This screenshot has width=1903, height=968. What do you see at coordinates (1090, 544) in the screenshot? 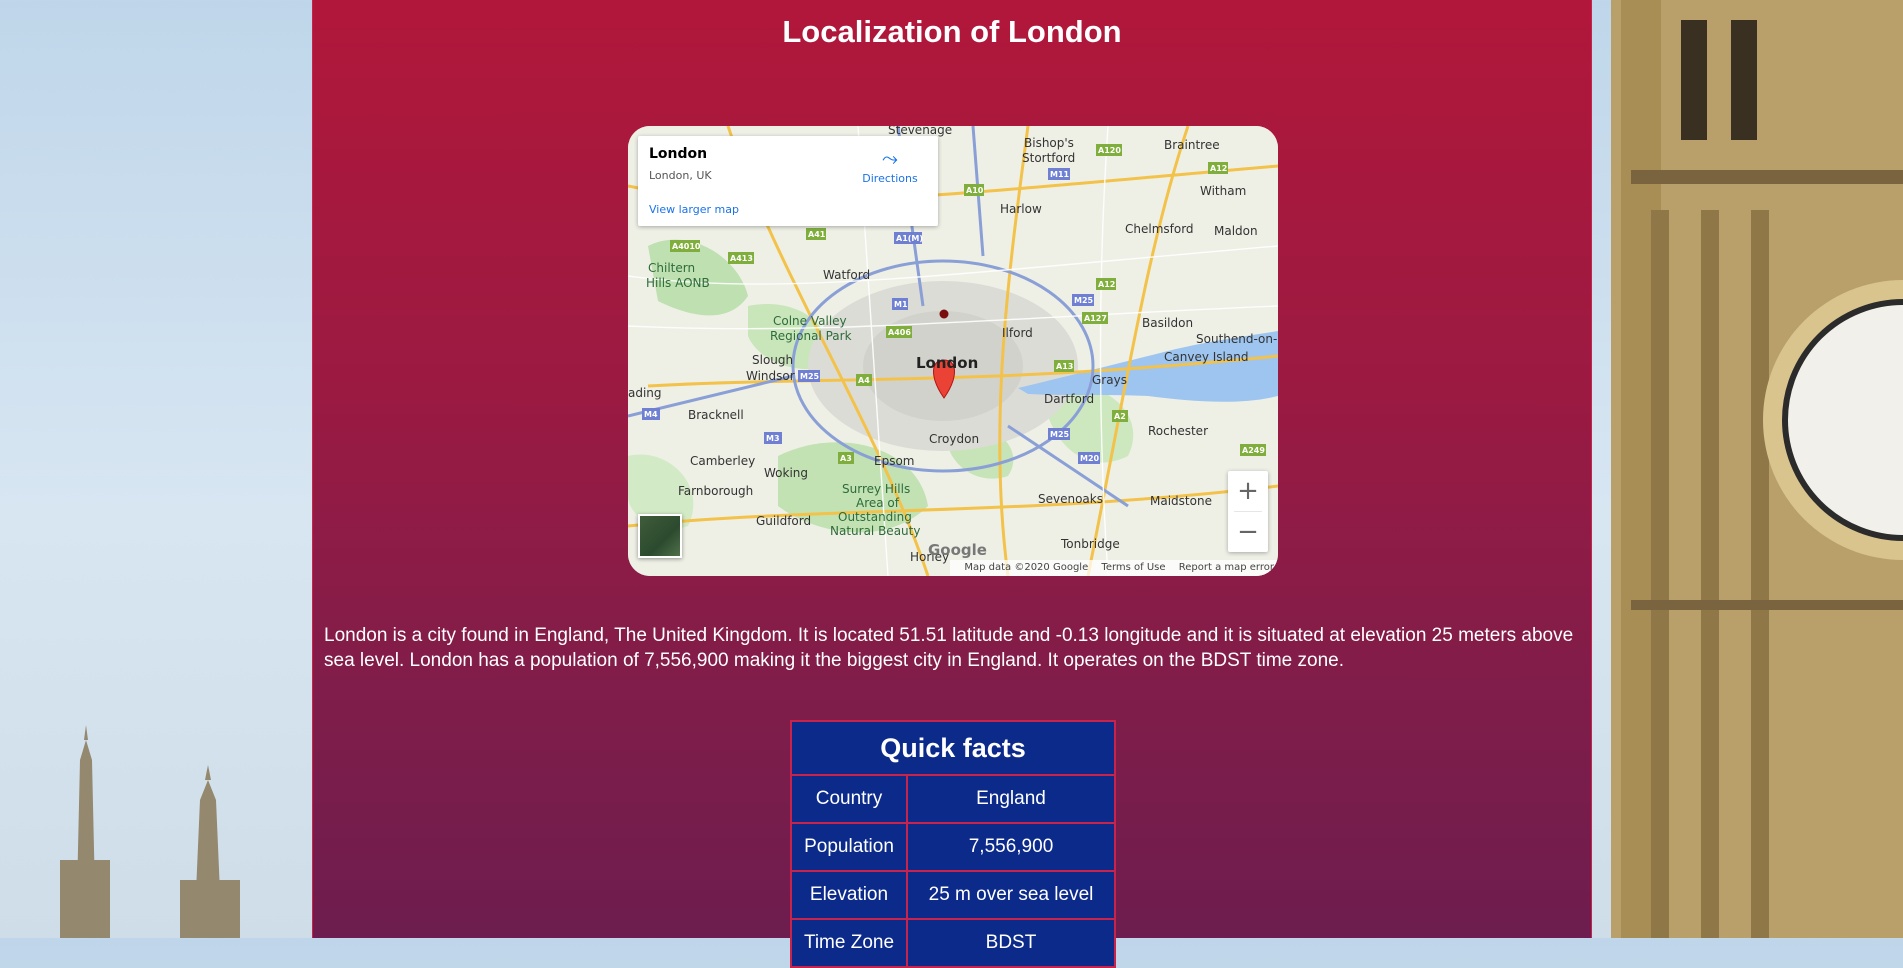
I see `map-label-tonbridge: Tonbridge` at bounding box center [1090, 544].